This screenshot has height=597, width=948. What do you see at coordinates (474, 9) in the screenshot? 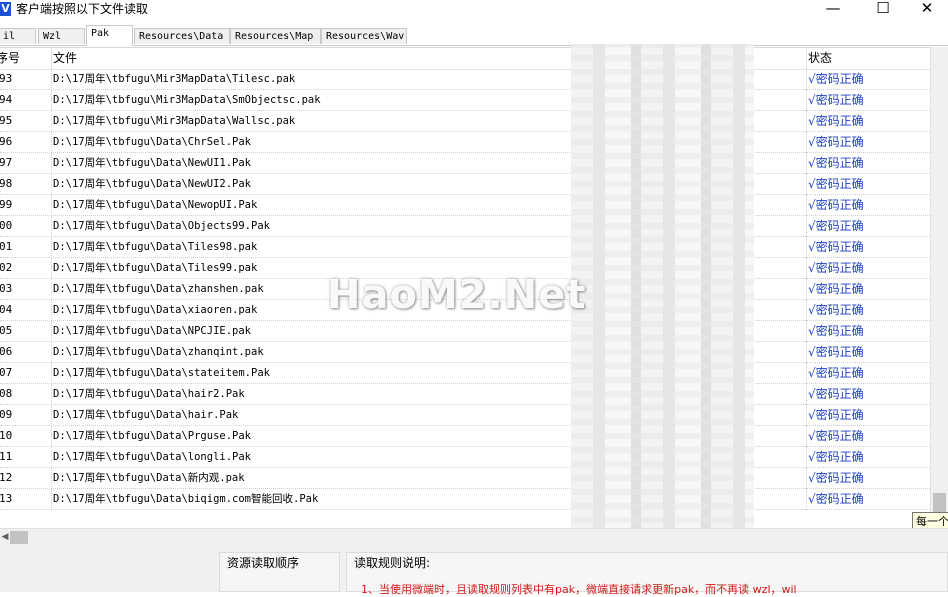
I see `title-bar: V 客户端按照以下文件读取 — ☐ ✕` at bounding box center [474, 9].